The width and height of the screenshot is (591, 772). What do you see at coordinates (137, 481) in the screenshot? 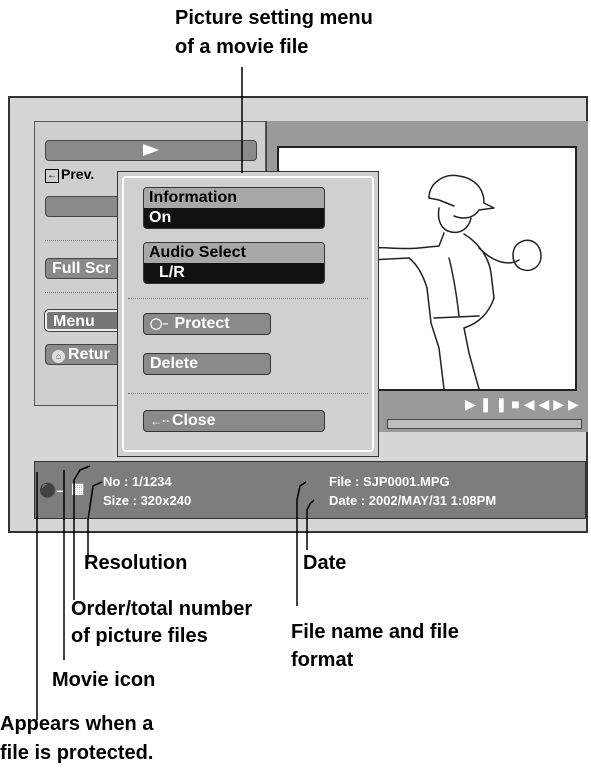
I see `status-no: No : 1/1234` at bounding box center [137, 481].